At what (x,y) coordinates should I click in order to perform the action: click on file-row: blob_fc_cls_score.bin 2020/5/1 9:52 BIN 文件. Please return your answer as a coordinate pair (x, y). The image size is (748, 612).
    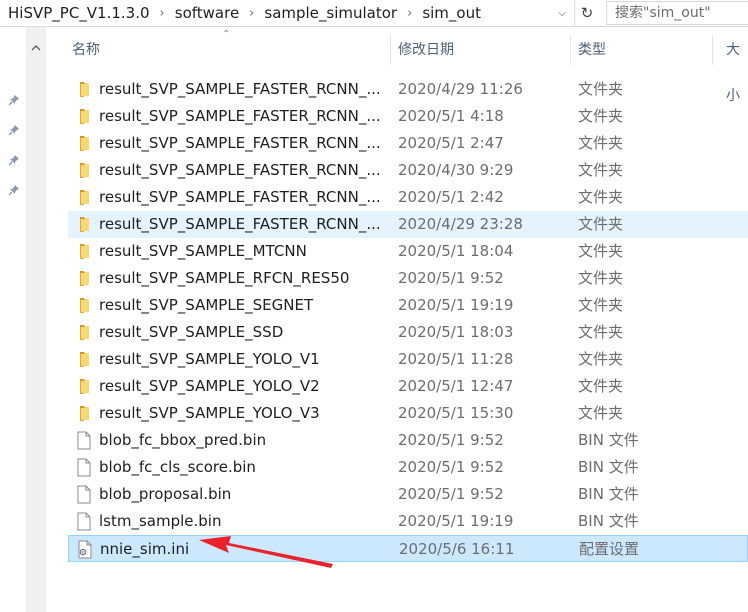
    Looking at the image, I should click on (408, 467).